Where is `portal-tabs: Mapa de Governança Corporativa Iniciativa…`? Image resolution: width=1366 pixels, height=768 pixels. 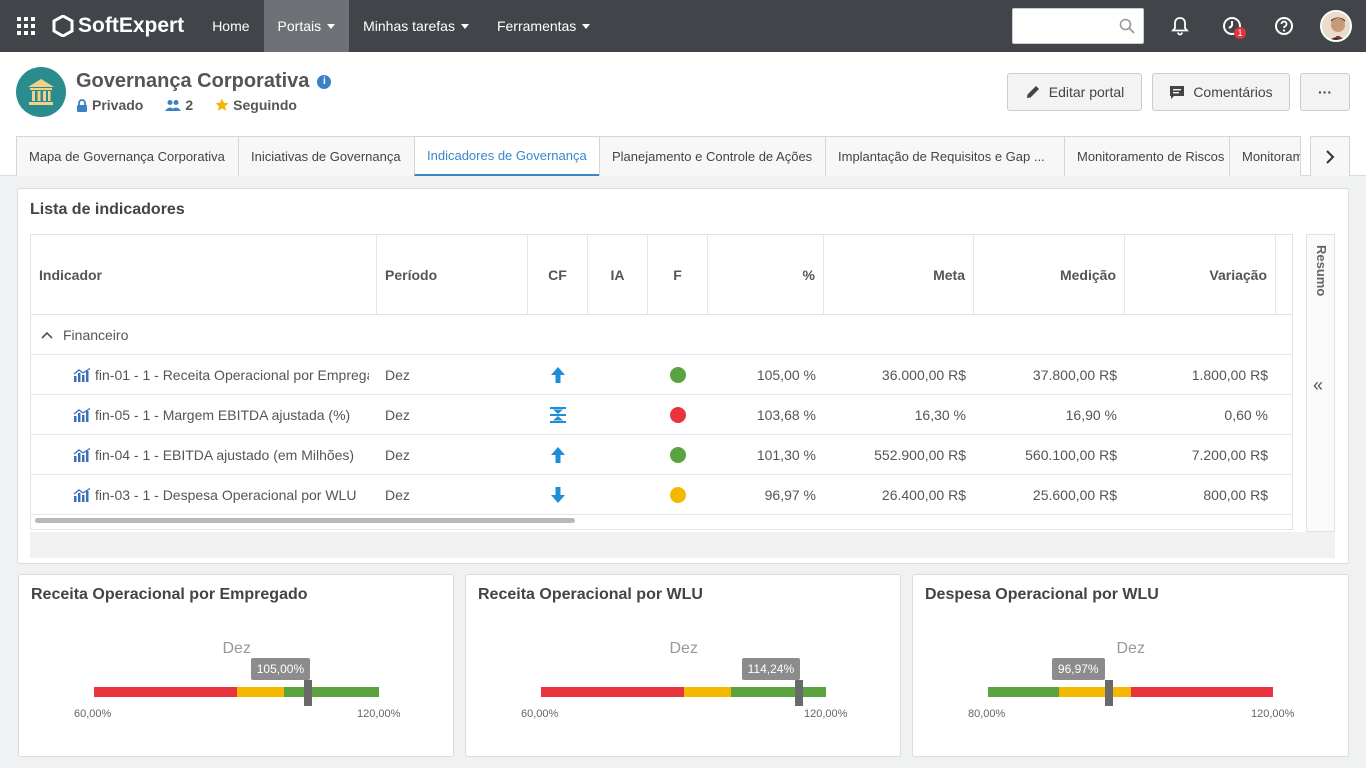 portal-tabs: Mapa de Governança Corporativa Iniciativa… is located at coordinates (658, 156).